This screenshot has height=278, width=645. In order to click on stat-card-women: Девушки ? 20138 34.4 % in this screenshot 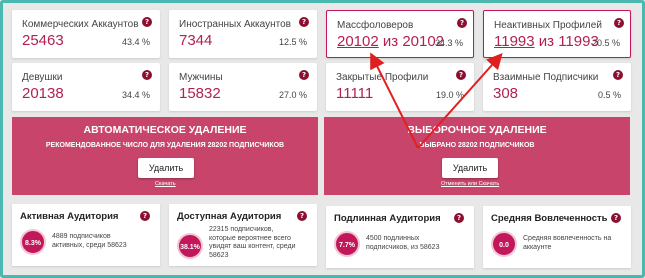, I will do `click(86, 87)`.